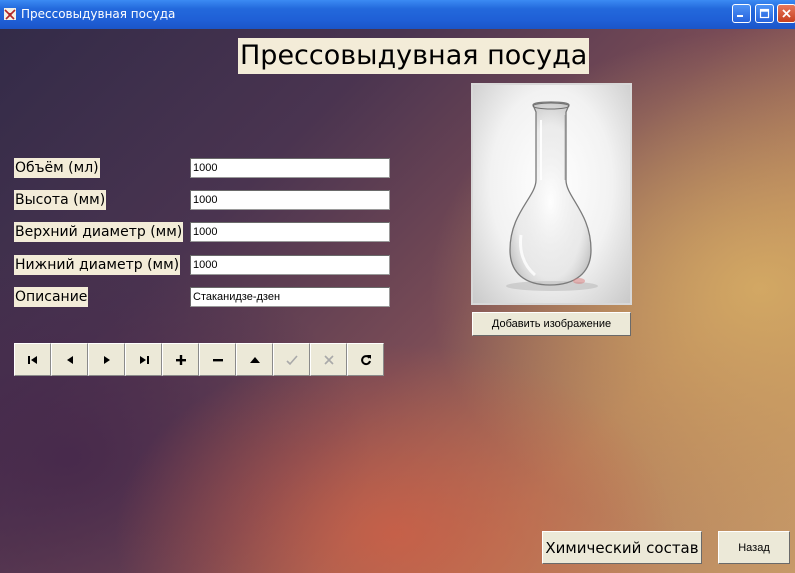 Image resolution: width=795 pixels, height=573 pixels. What do you see at coordinates (397, 14) in the screenshot?
I see `title-bar: Прессовыдувная посуда` at bounding box center [397, 14].